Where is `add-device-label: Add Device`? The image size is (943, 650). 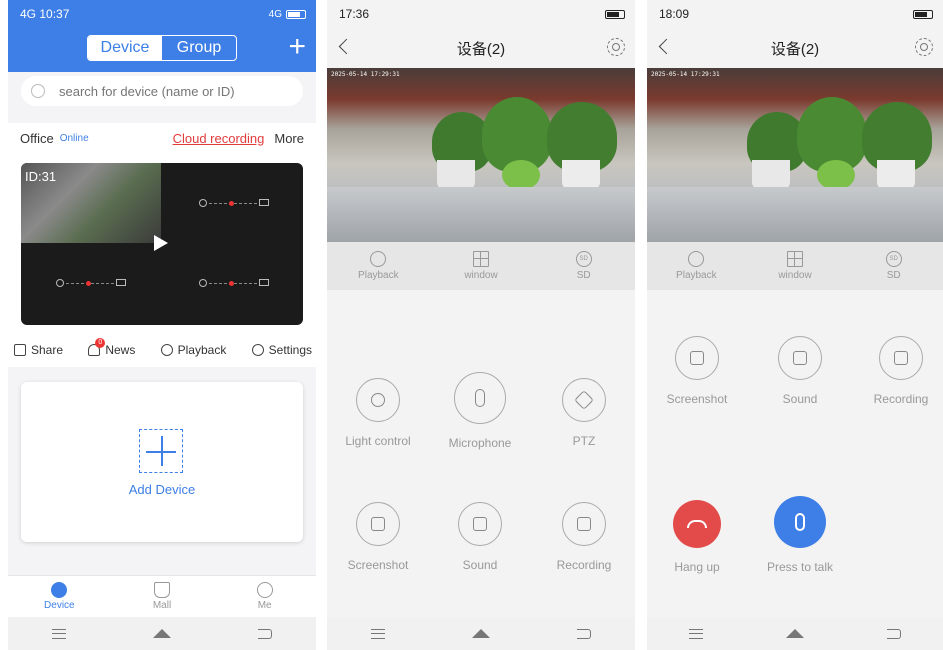 add-device-label: Add Device is located at coordinates (162, 489).